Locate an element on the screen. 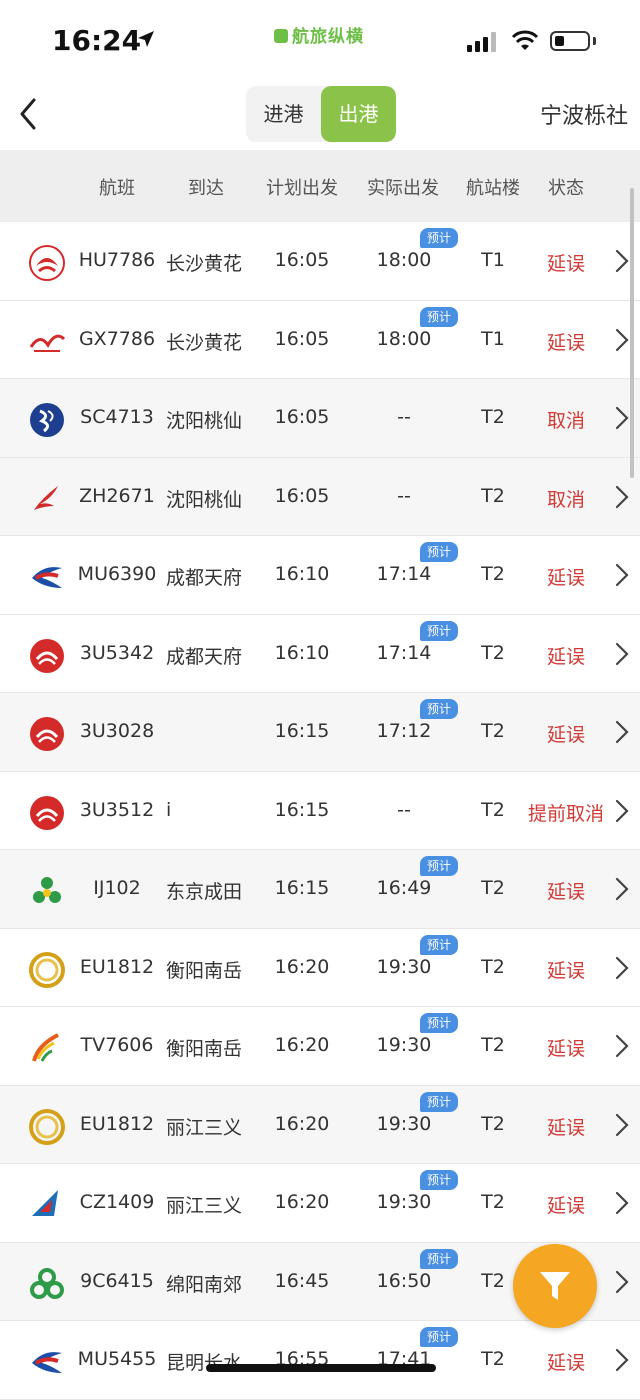  brand-logo: 航旅纵横 is located at coordinates (319, 34).